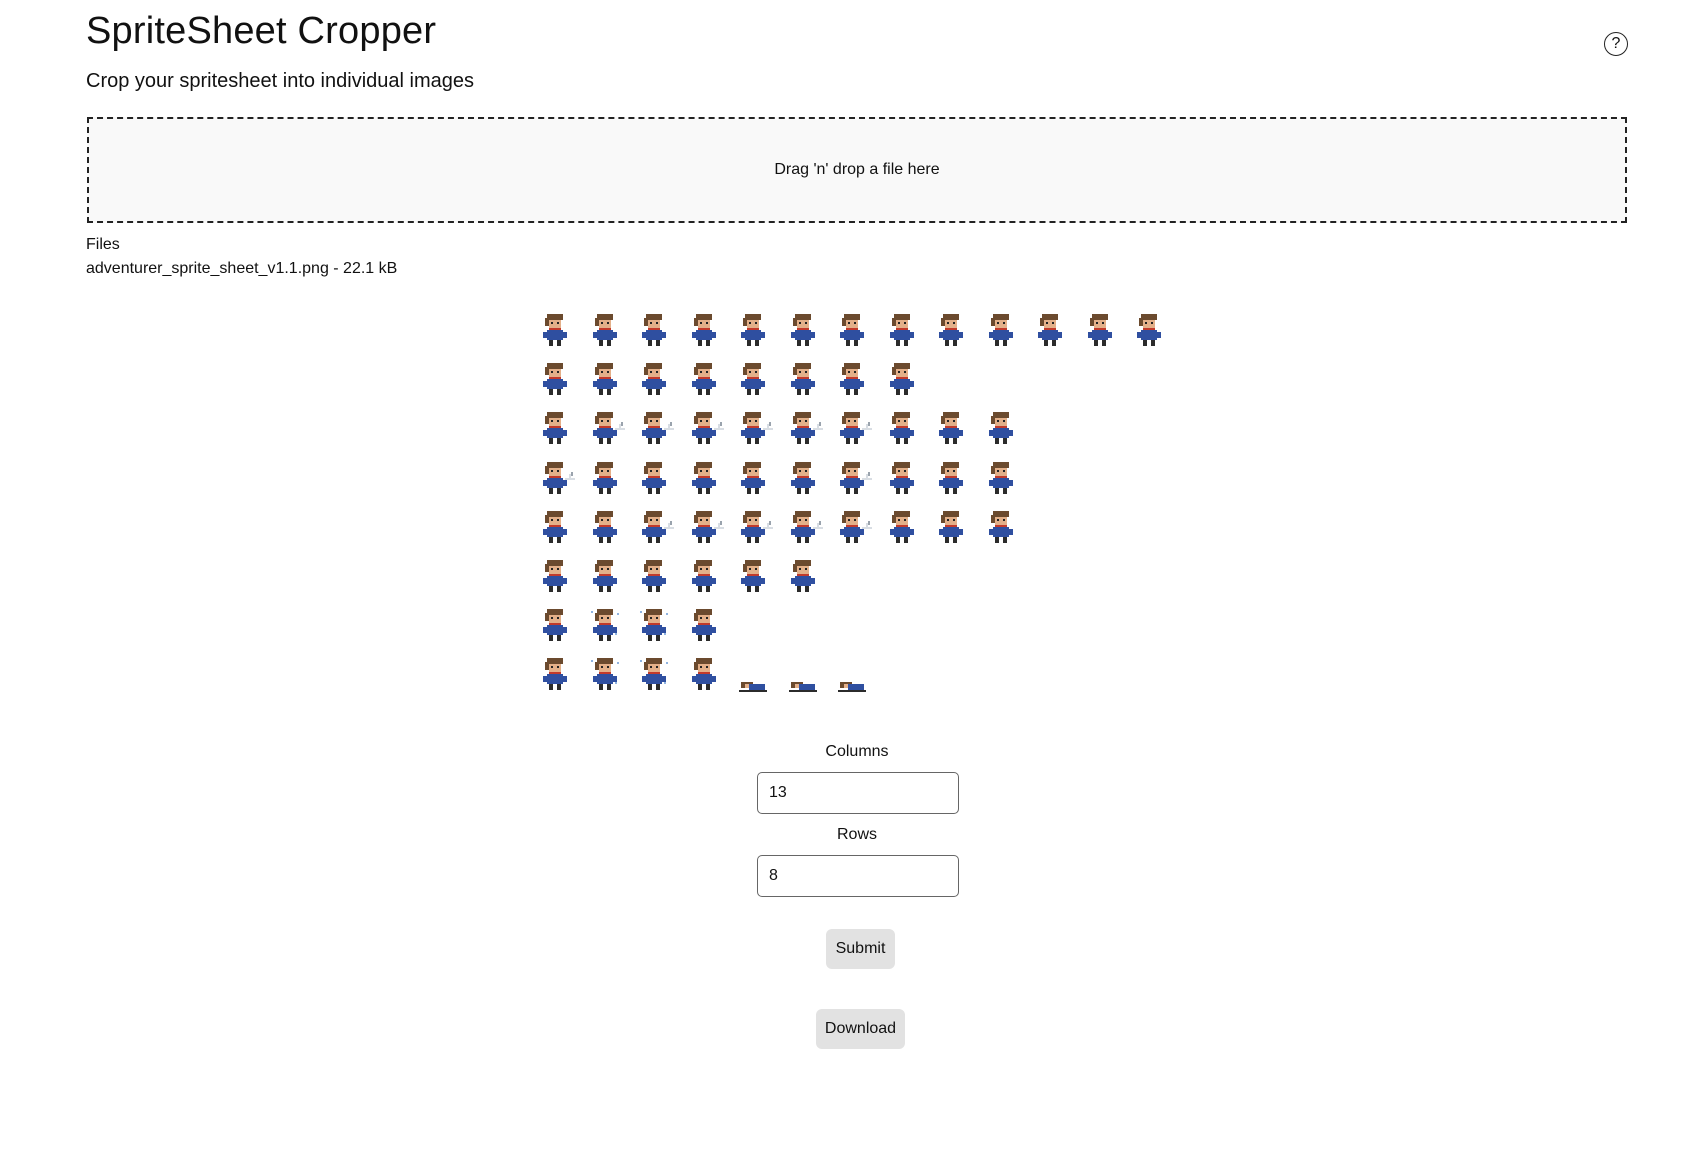 This screenshot has width=1698, height=1159. Describe the element at coordinates (858, 876) in the screenshot. I see `rows-input` at that location.